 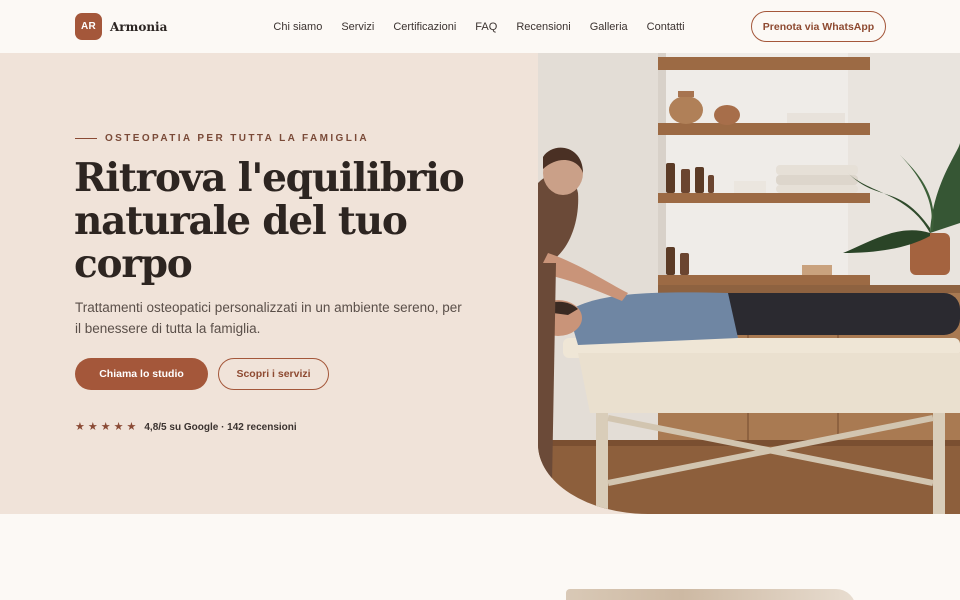 What do you see at coordinates (424, 27) in the screenshot?
I see `nav-certificazioni: Certificazioni` at bounding box center [424, 27].